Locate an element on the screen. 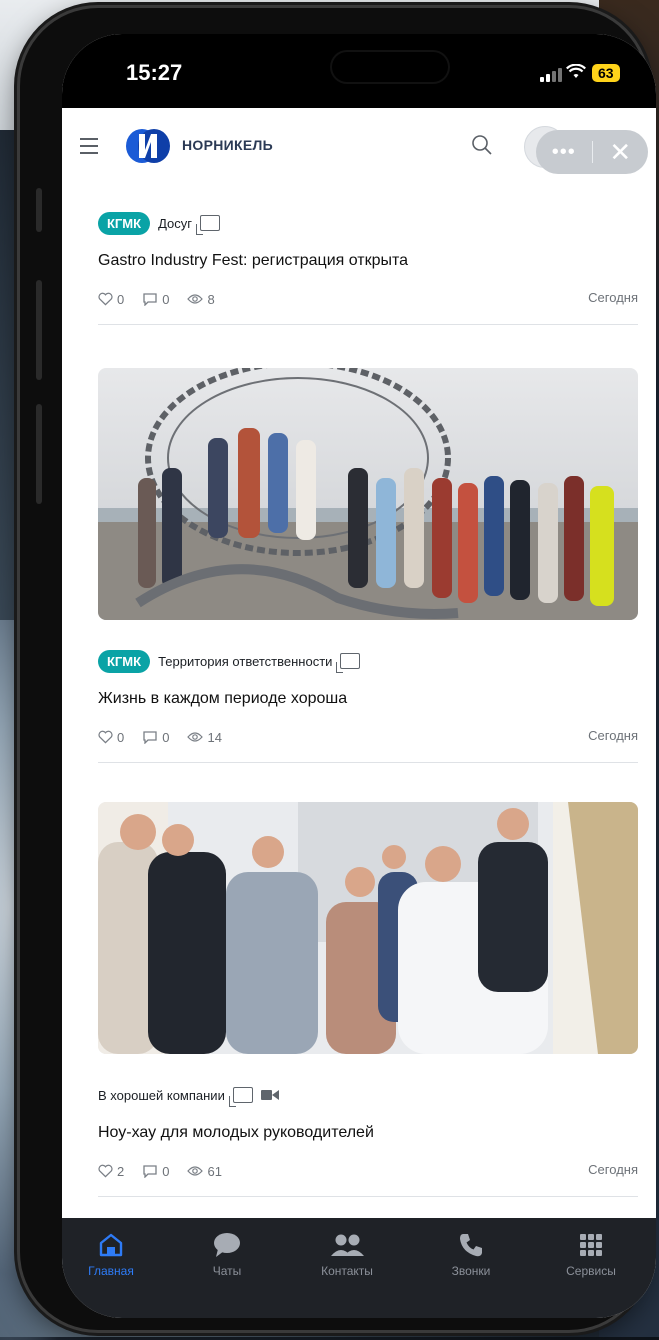 The image size is (659, 1340). chat-icon is located at coordinates (227, 1245).